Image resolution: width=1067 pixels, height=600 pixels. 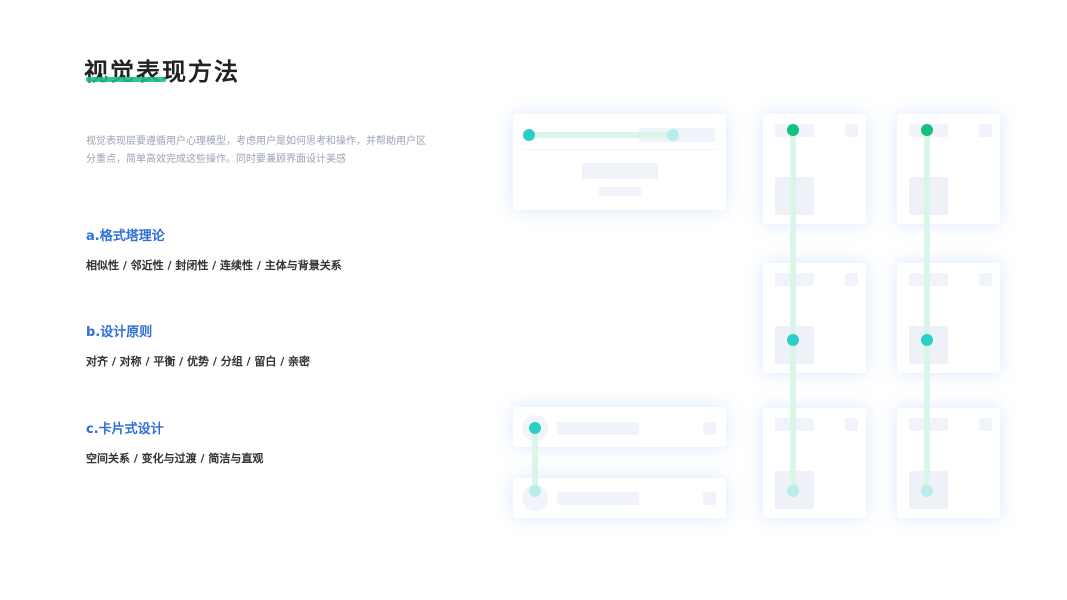 I want to click on description-line-1: 视觉表现层要遵循用户心理模型，考虑用户是如何思考和操作，并帮助用户区, so click(x=256, y=141).